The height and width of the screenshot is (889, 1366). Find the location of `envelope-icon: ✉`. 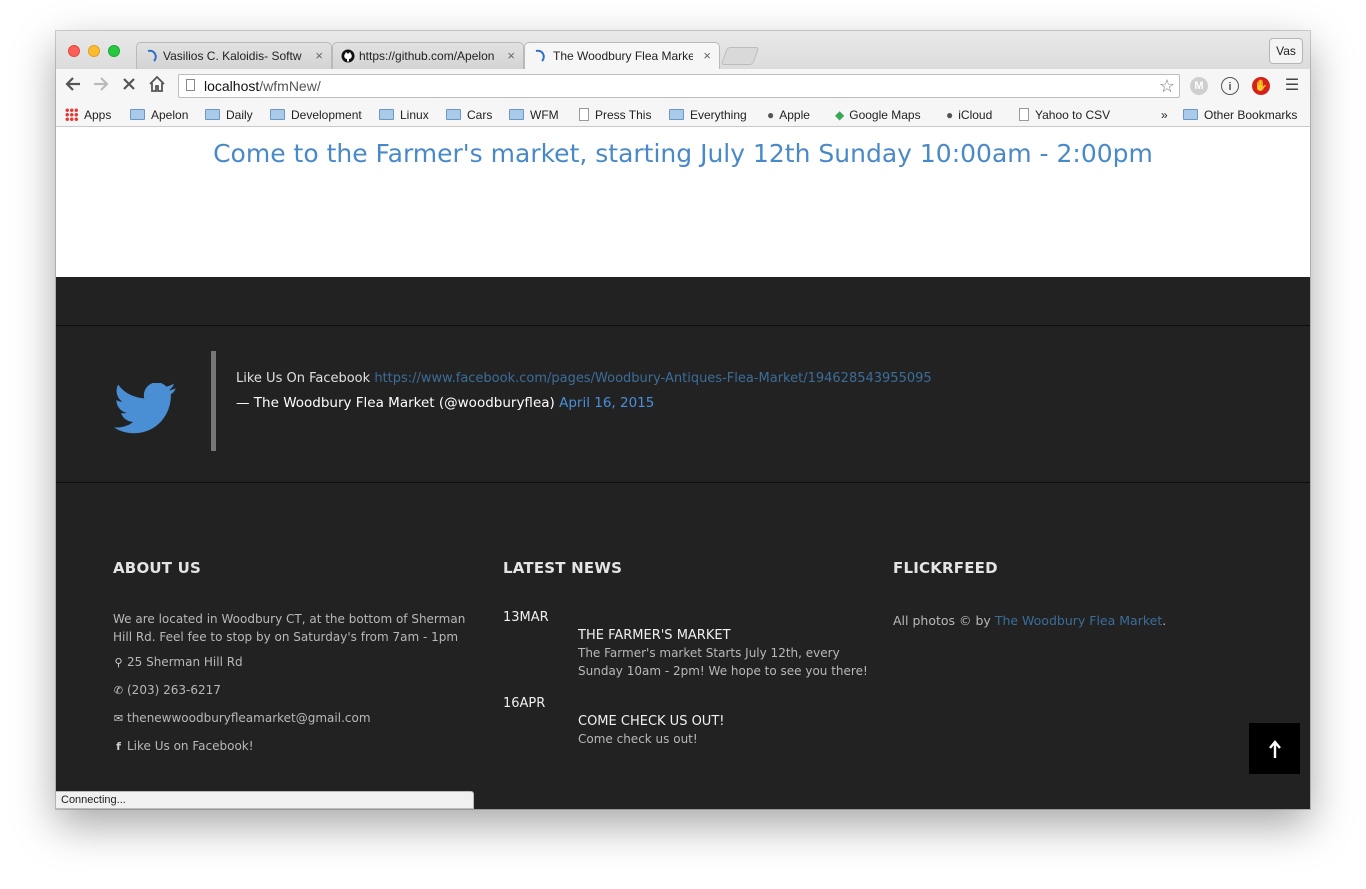

envelope-icon: ✉ is located at coordinates (118, 718).